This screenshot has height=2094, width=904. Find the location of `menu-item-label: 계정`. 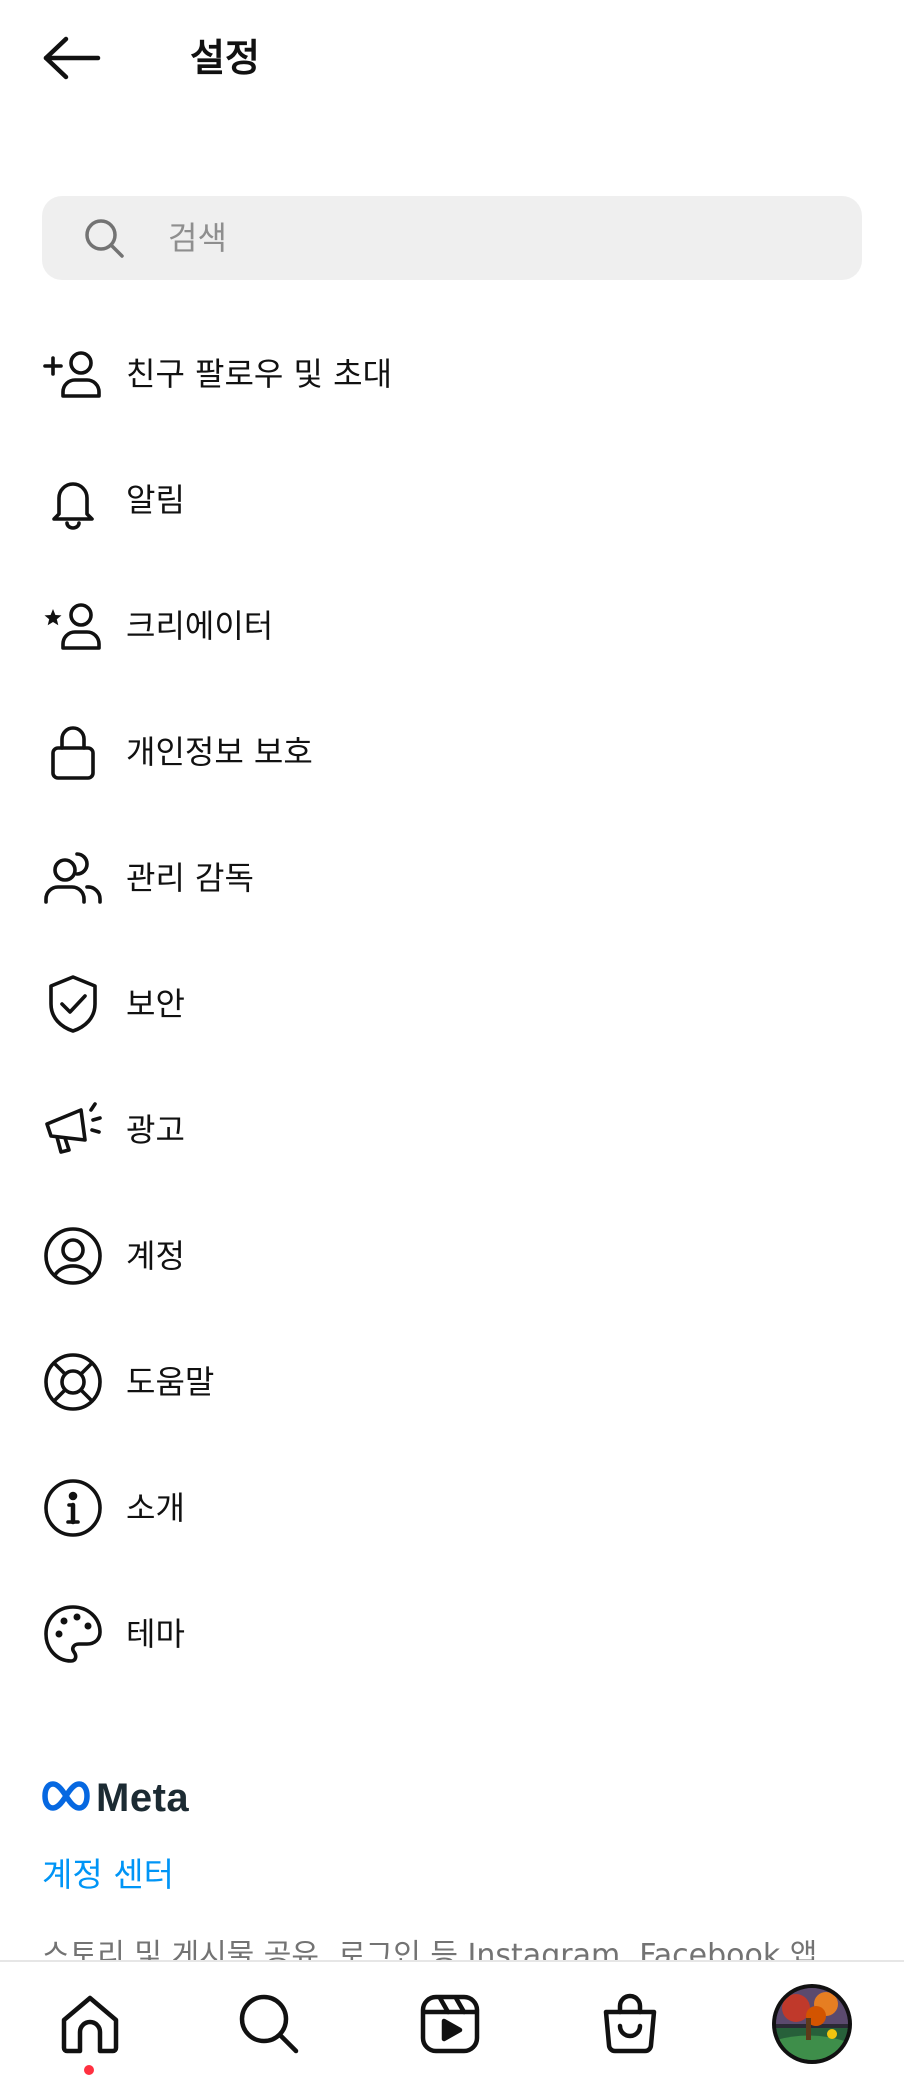

menu-item-label: 계정 is located at coordinates (155, 1256).